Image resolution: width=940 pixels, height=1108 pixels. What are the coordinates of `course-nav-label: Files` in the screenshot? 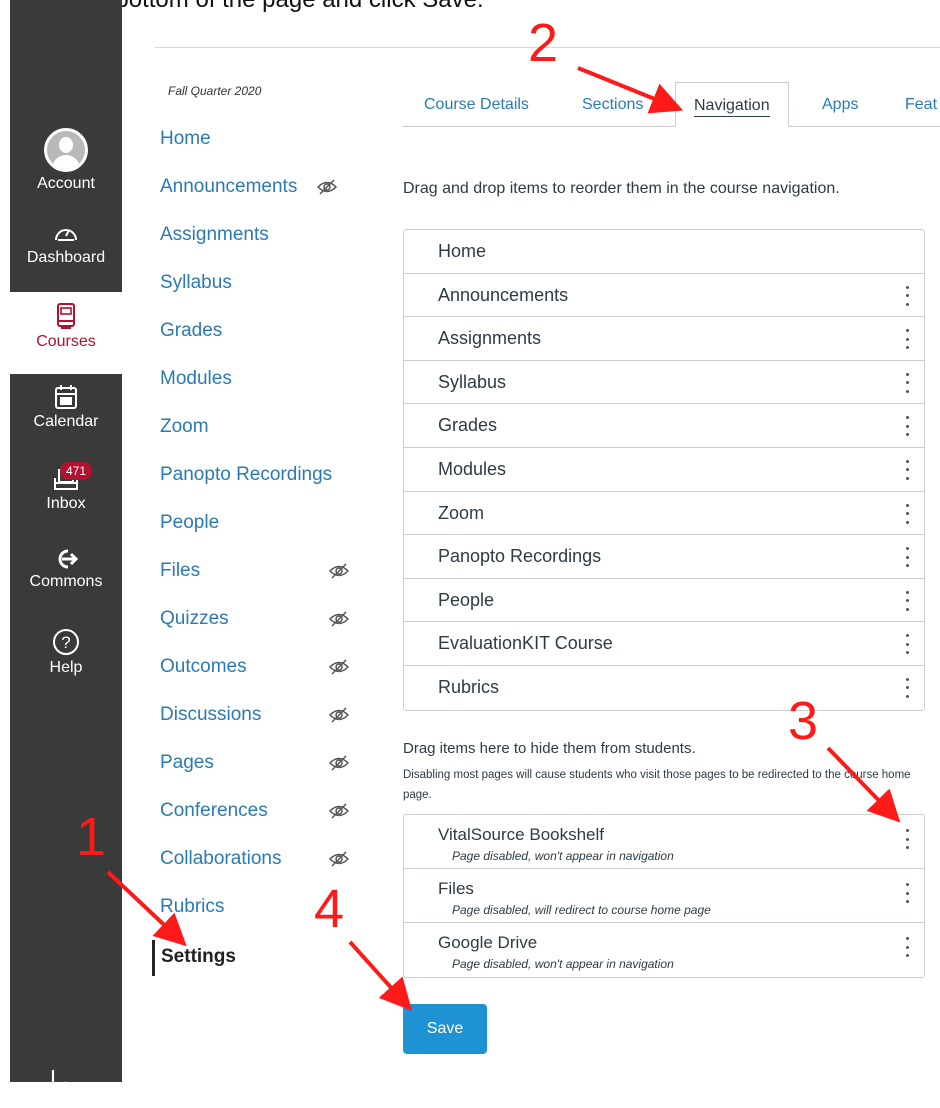 It's located at (180, 570).